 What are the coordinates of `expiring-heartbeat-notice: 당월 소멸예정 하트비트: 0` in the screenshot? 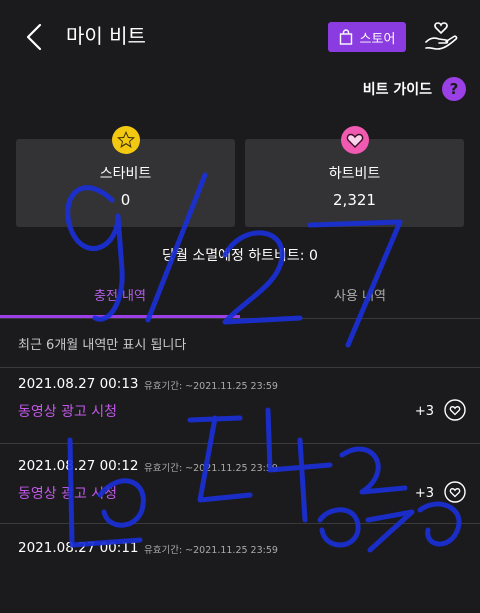 It's located at (240, 256).